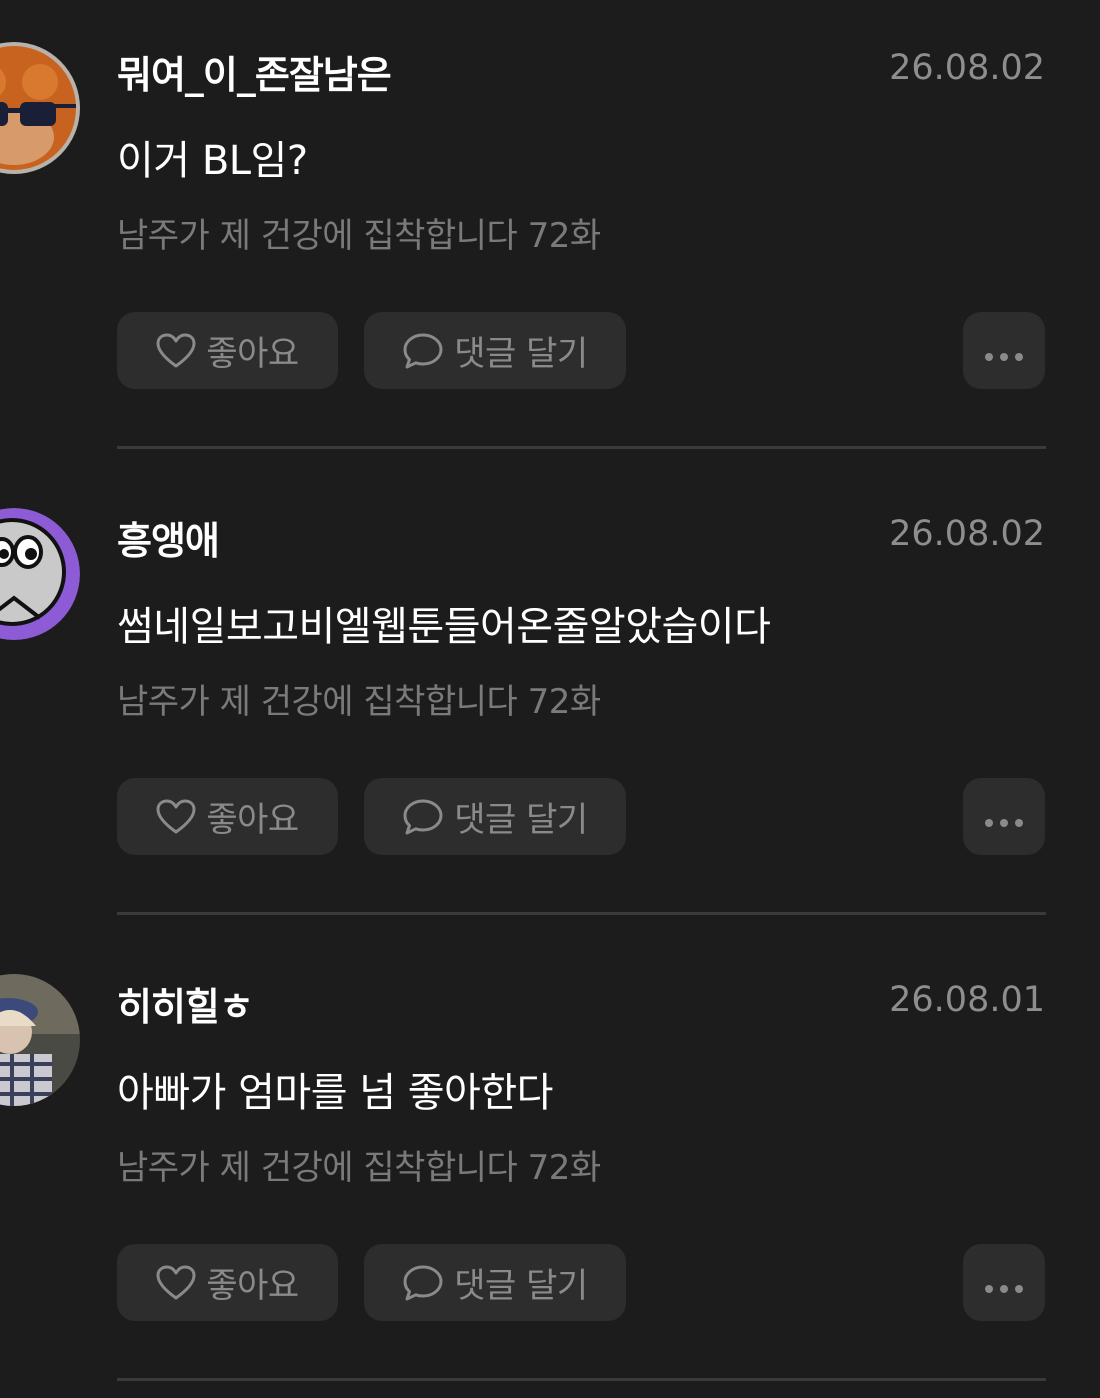 The width and height of the screenshot is (1100, 1398). Describe the element at coordinates (444, 627) in the screenshot. I see `comment-text: 썸네일보고비엘웹툰들어온줄알았습이다` at that location.